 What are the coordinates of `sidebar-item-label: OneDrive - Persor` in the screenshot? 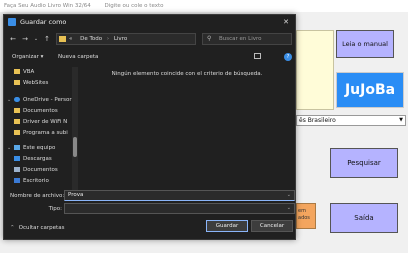 It's located at (47, 100).